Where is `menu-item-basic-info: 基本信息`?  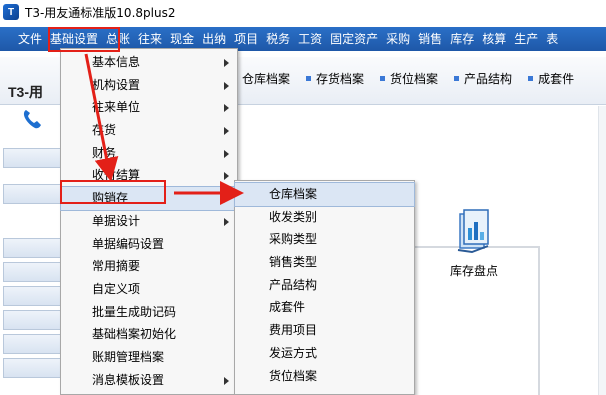 menu-item-basic-info: 基本信息 is located at coordinates (149, 62).